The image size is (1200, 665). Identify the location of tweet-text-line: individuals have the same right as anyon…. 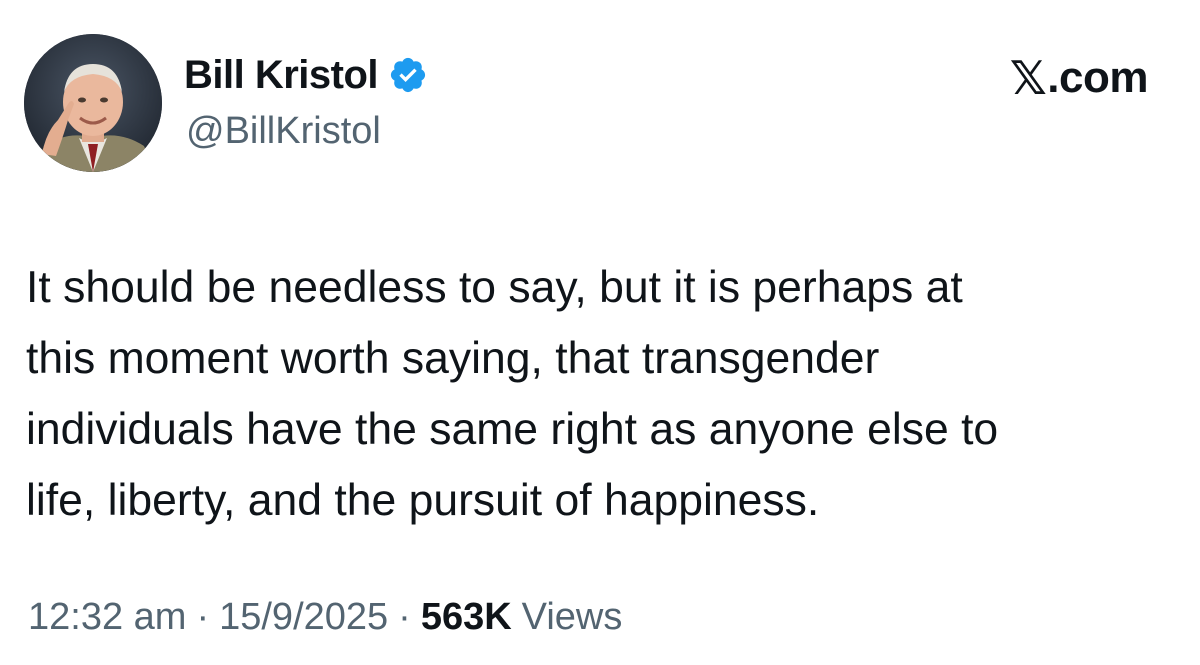
(512, 429).